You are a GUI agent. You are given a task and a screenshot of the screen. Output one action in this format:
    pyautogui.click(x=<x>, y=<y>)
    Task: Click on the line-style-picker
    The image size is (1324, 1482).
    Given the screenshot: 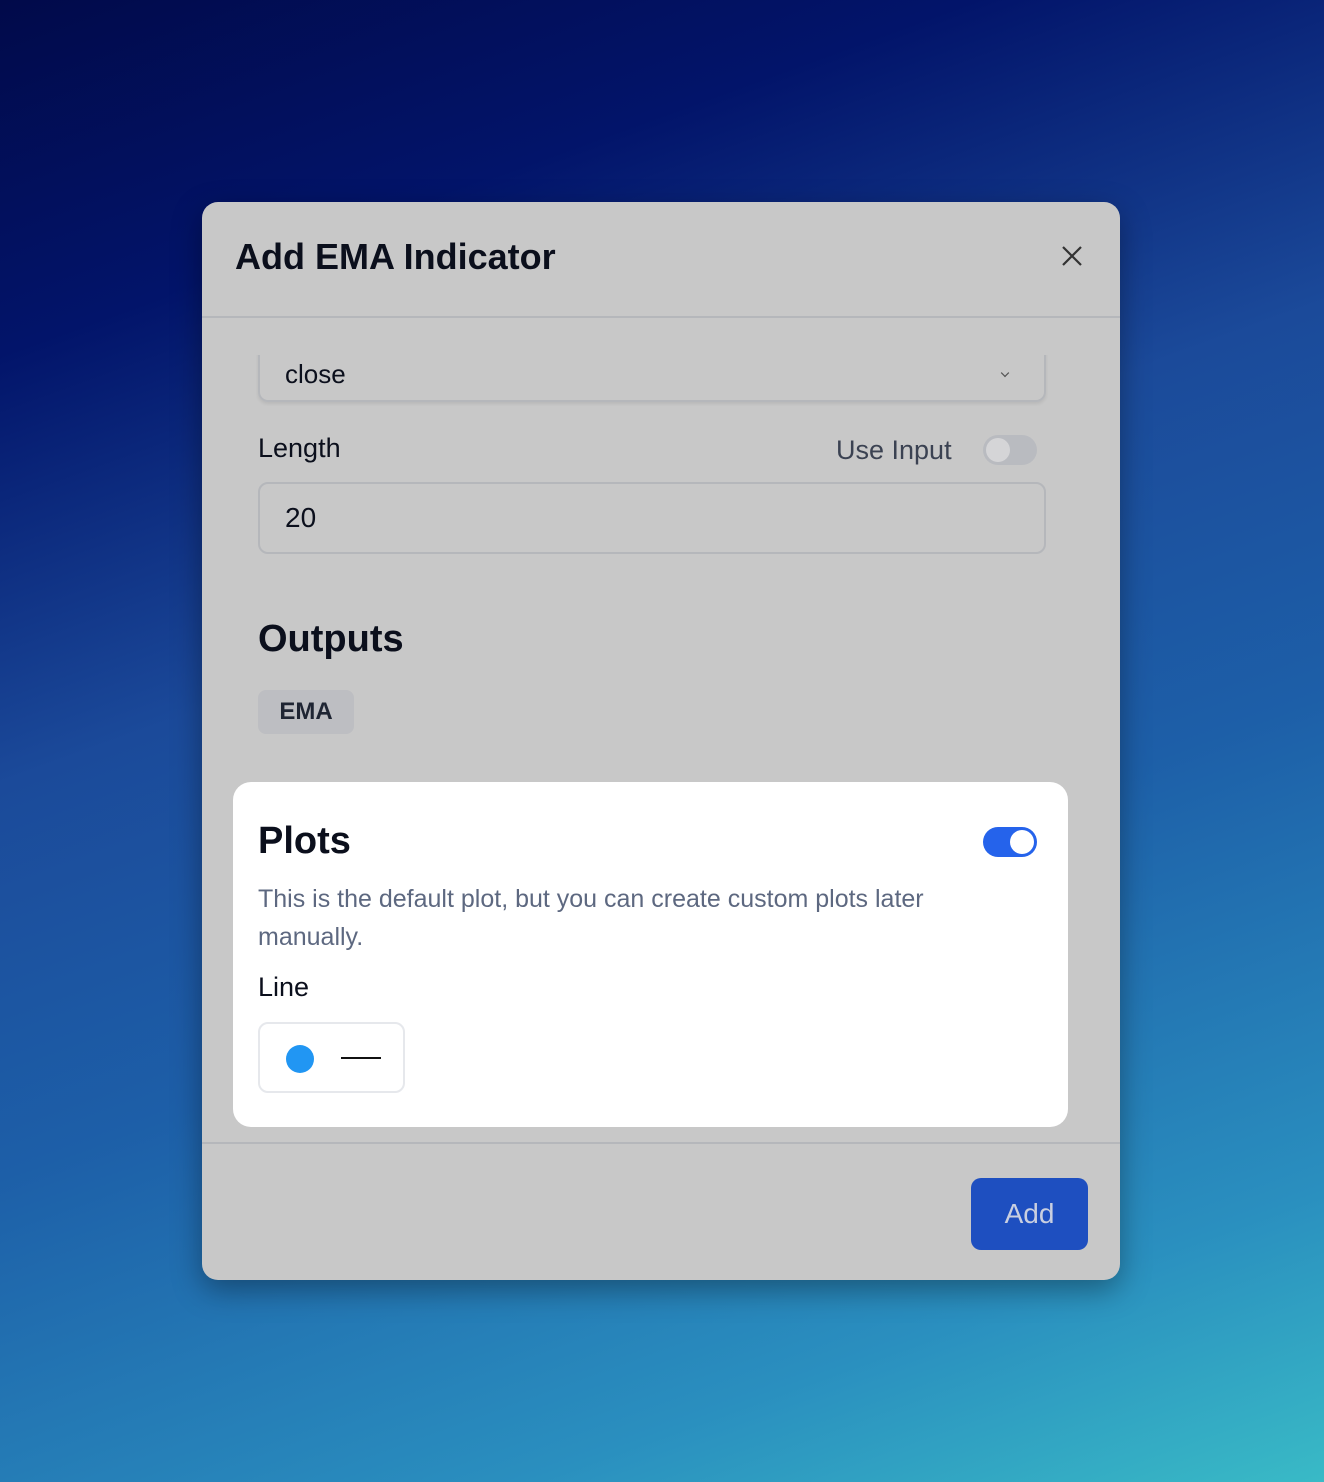 What is the action you would take?
    pyautogui.click(x=331, y=1057)
    